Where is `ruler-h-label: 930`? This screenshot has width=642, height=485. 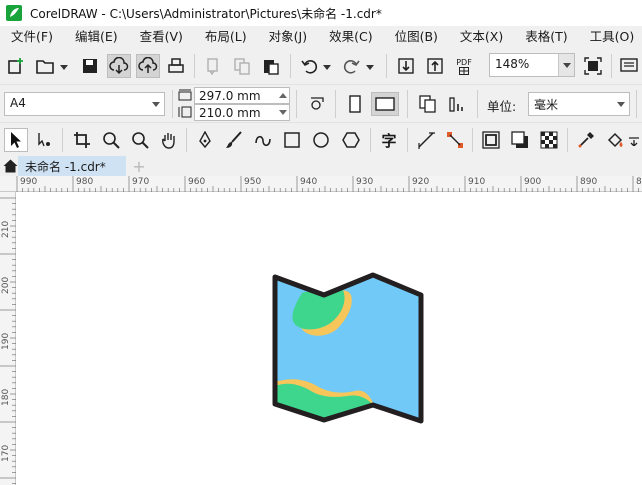
ruler-h-label: 930 is located at coordinates (365, 182).